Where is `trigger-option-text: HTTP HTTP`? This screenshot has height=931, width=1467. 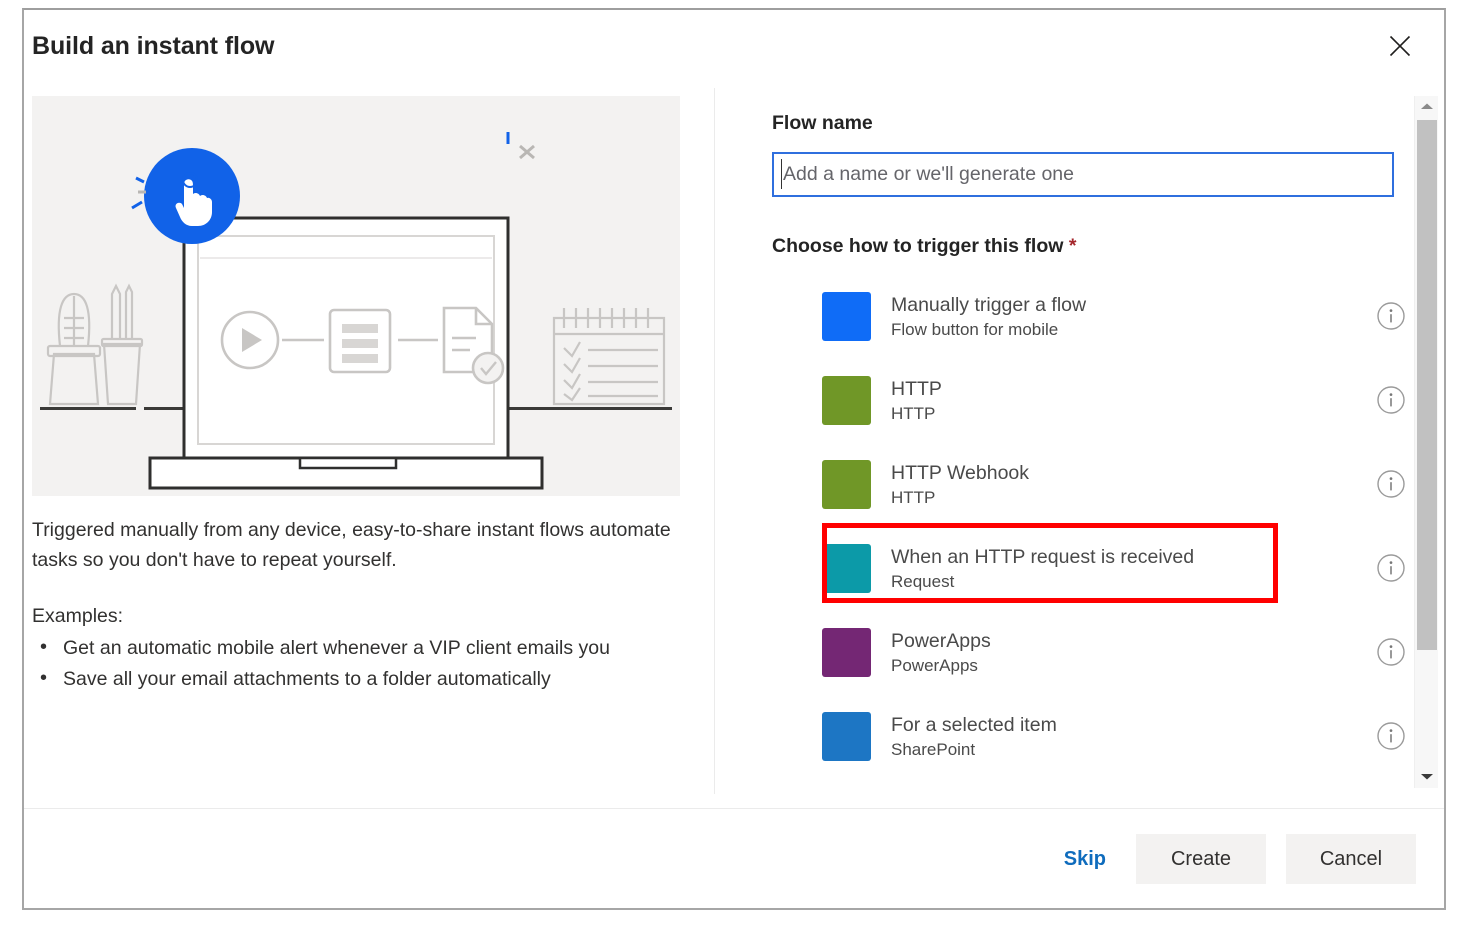
trigger-option-text: HTTP HTTP is located at coordinates (1132, 400).